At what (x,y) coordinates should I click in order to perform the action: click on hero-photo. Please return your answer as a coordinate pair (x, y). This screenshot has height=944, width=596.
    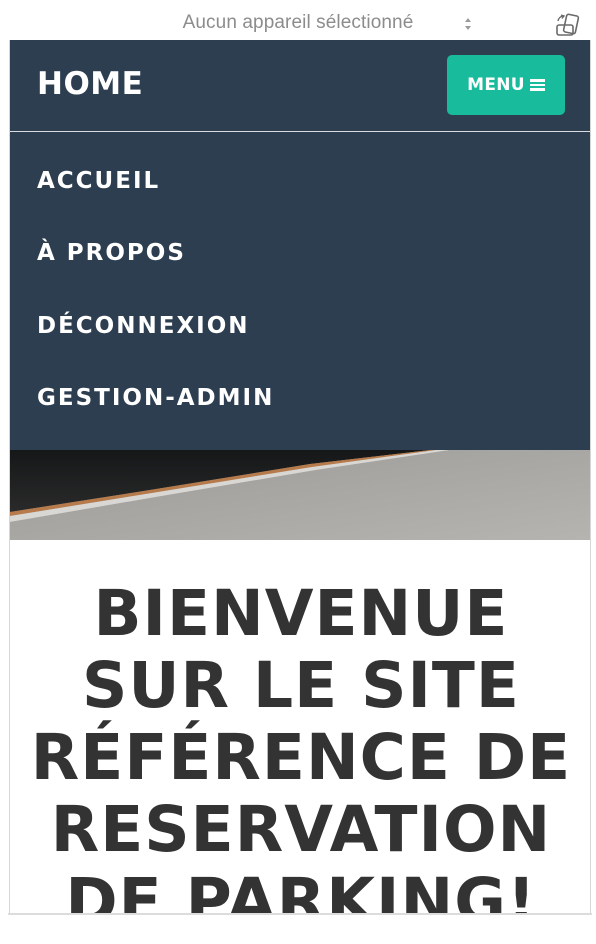
    Looking at the image, I should click on (300, 495).